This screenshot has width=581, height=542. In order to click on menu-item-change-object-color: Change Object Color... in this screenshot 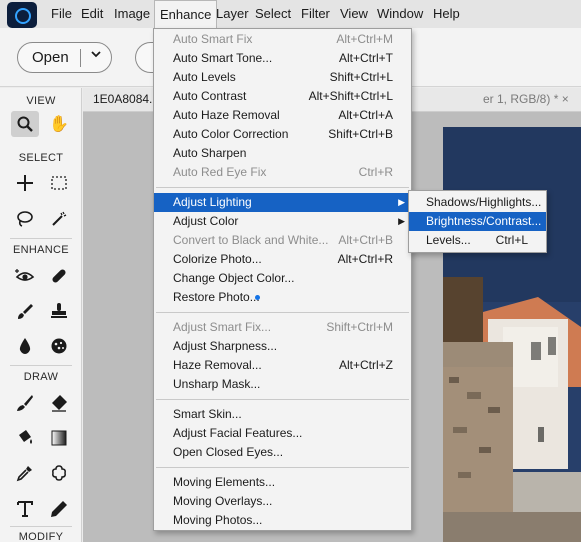, I will do `click(282, 278)`.